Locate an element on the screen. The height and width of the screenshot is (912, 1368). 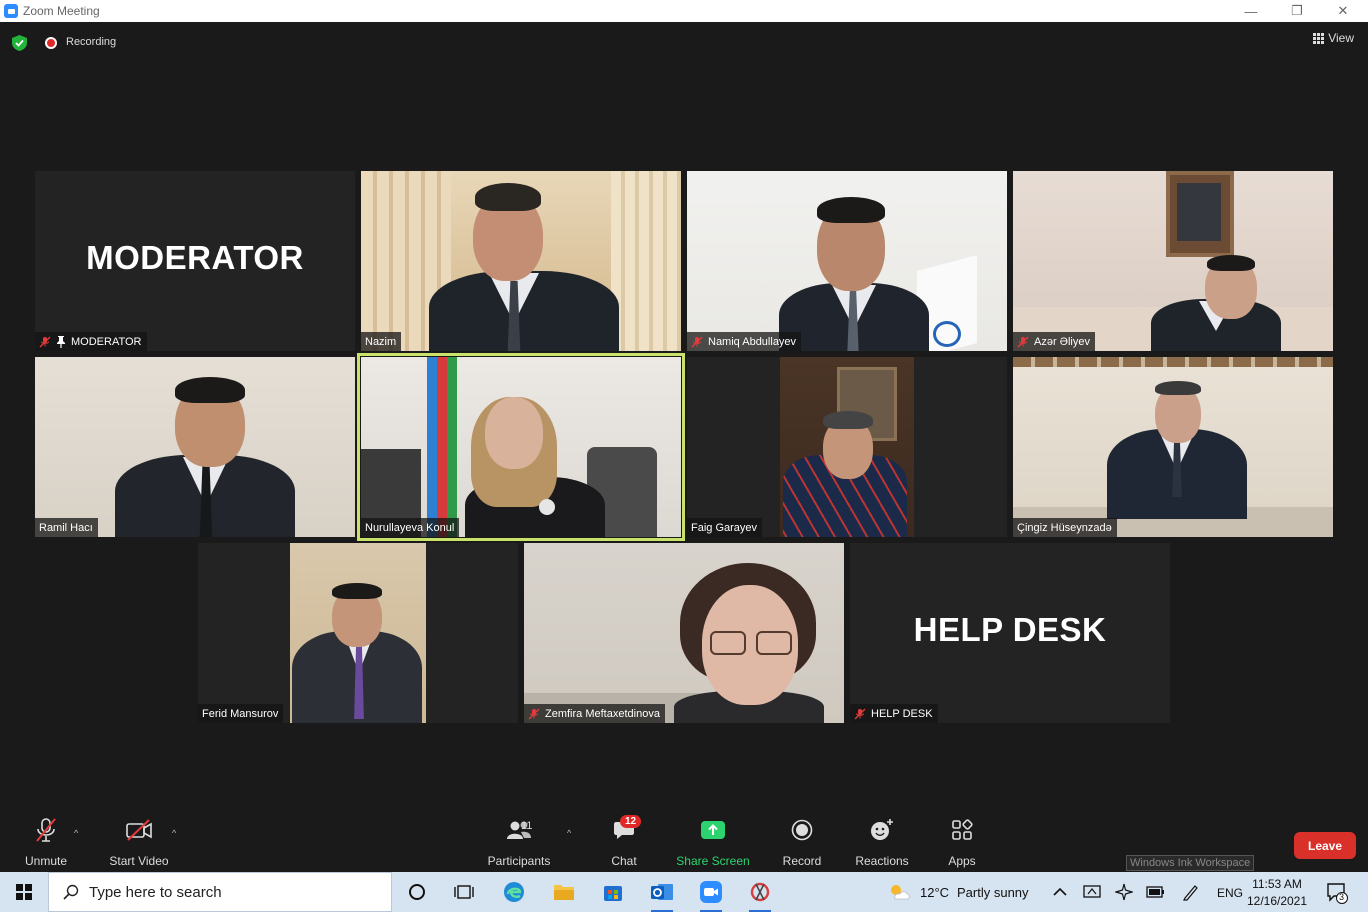
partly-sunny-icon is located at coordinates (900, 892).